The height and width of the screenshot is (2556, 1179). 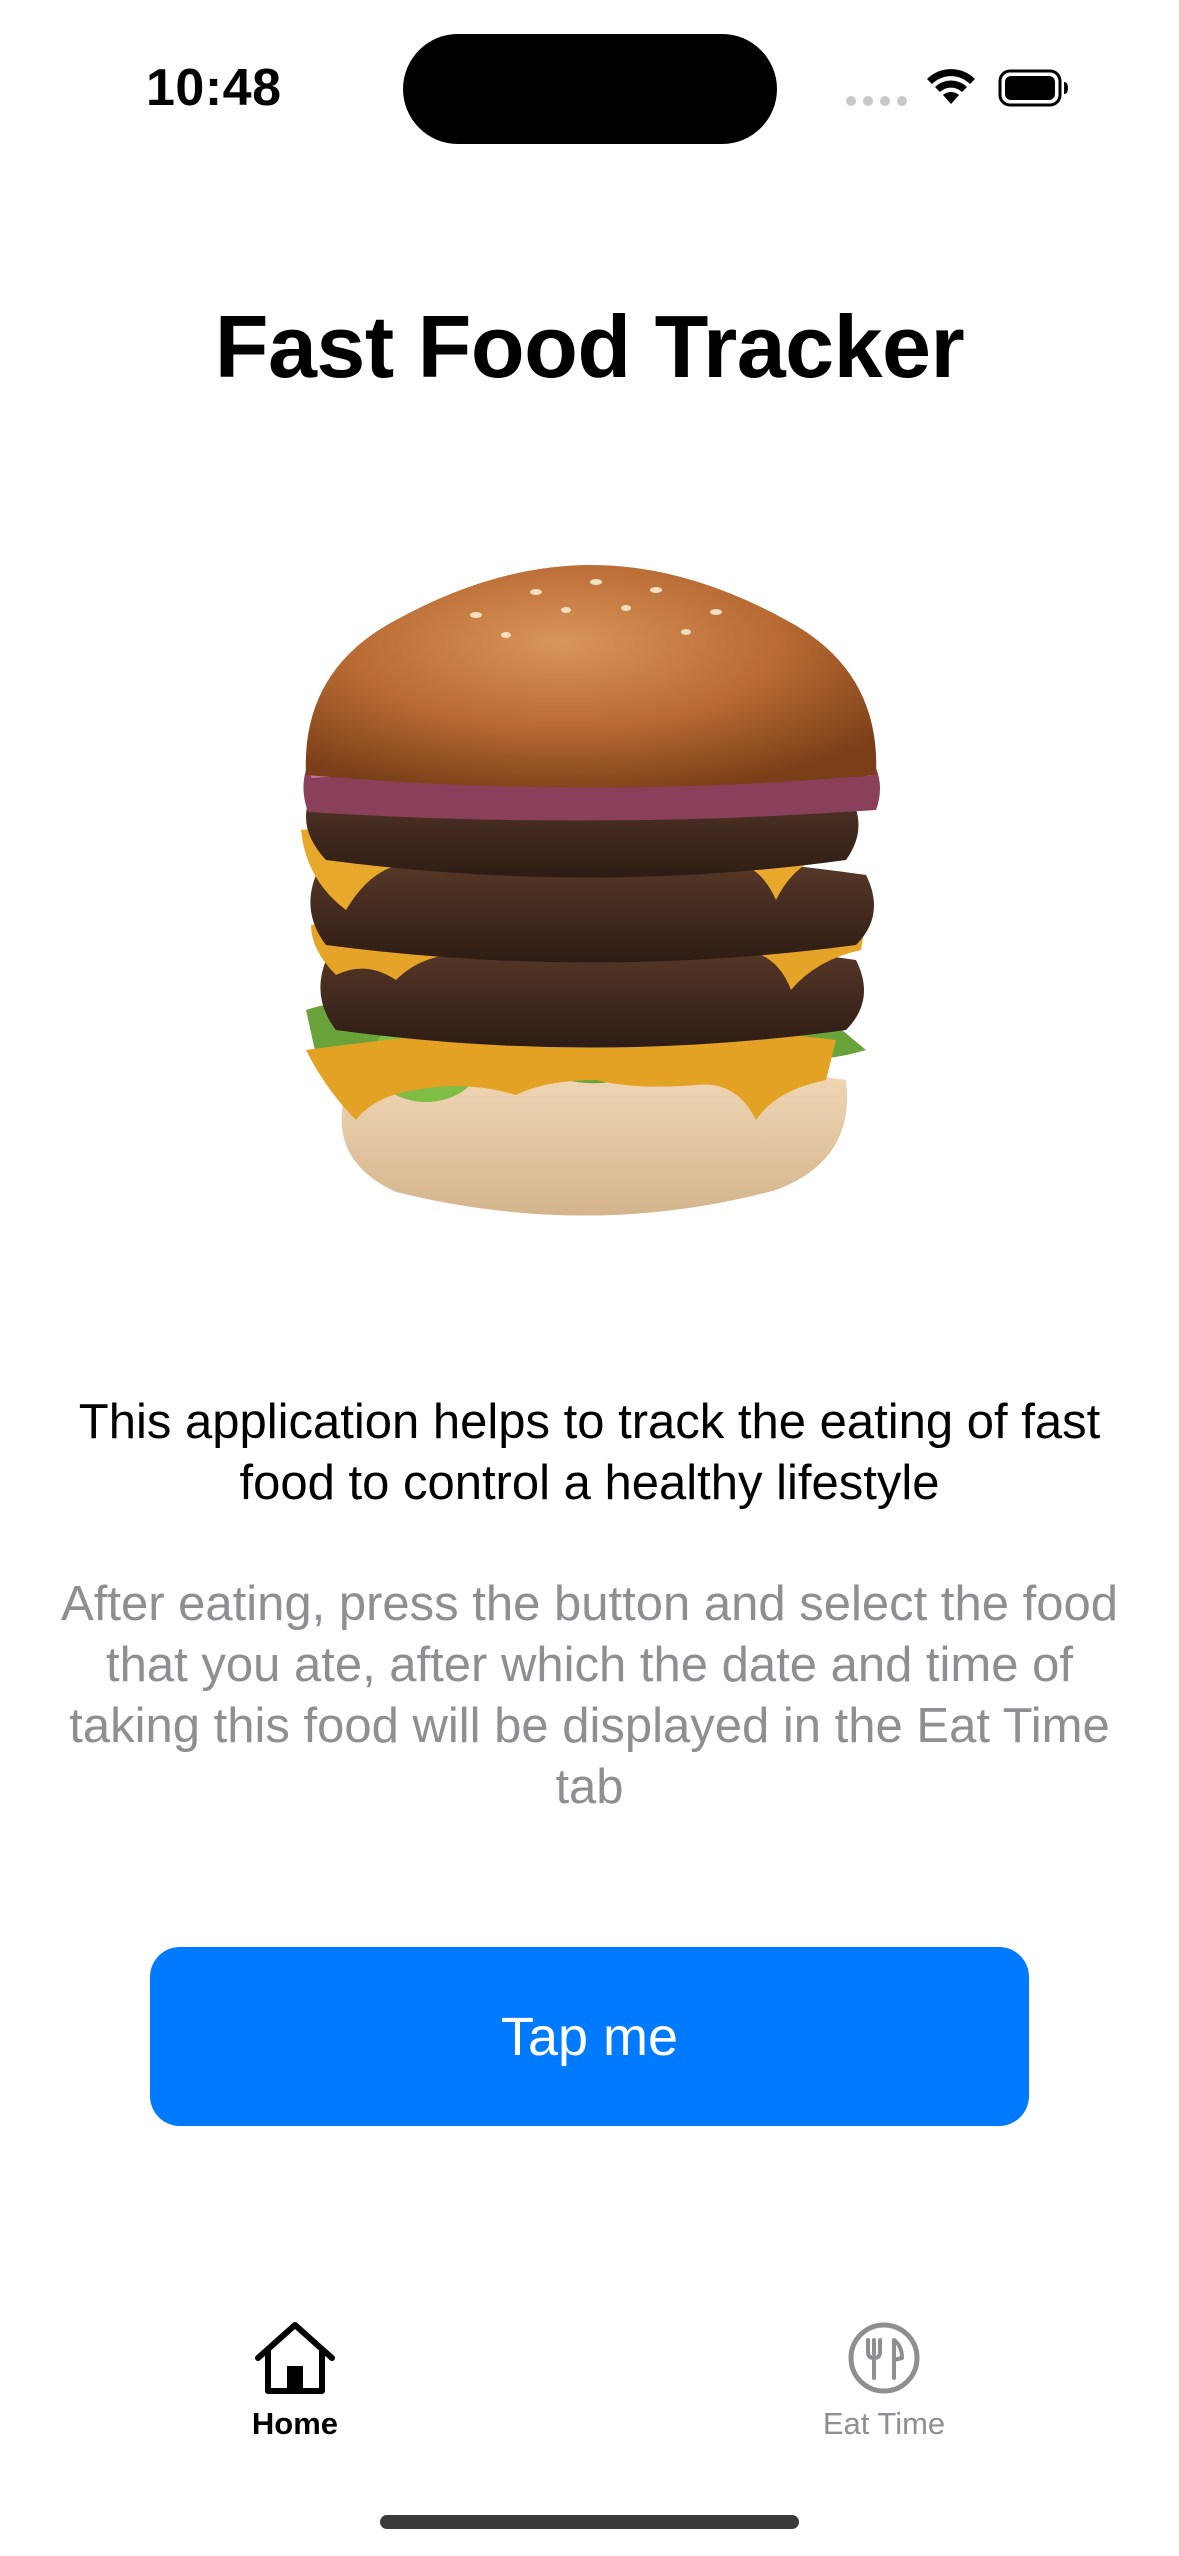 What do you see at coordinates (589, 2036) in the screenshot?
I see `tap-me-button: Tap me` at bounding box center [589, 2036].